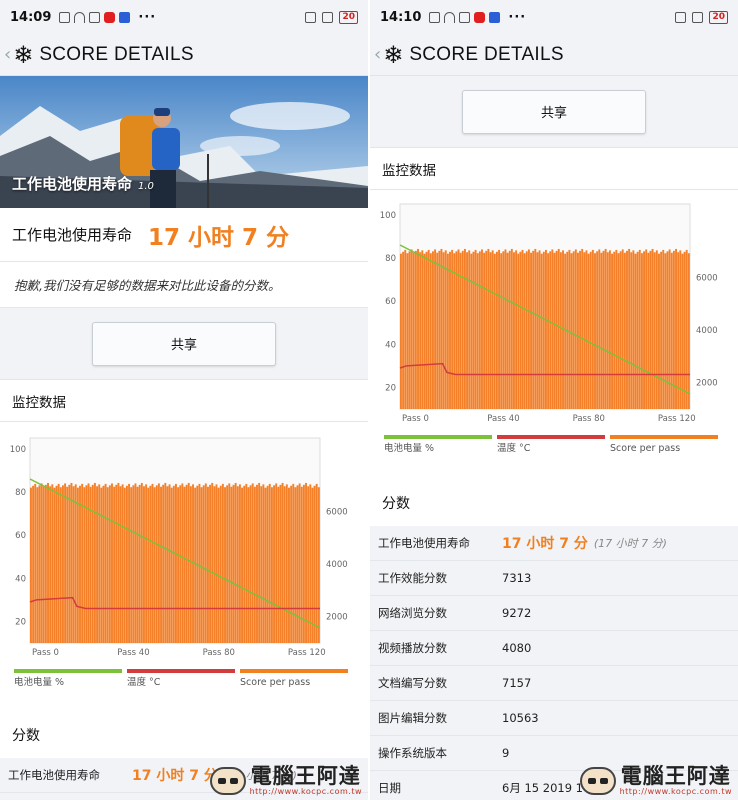 This screenshot has width=738, height=800. Describe the element at coordinates (675, 791) in the screenshot. I see `watermark-url: http://www.kocpc.com.tw` at that location.